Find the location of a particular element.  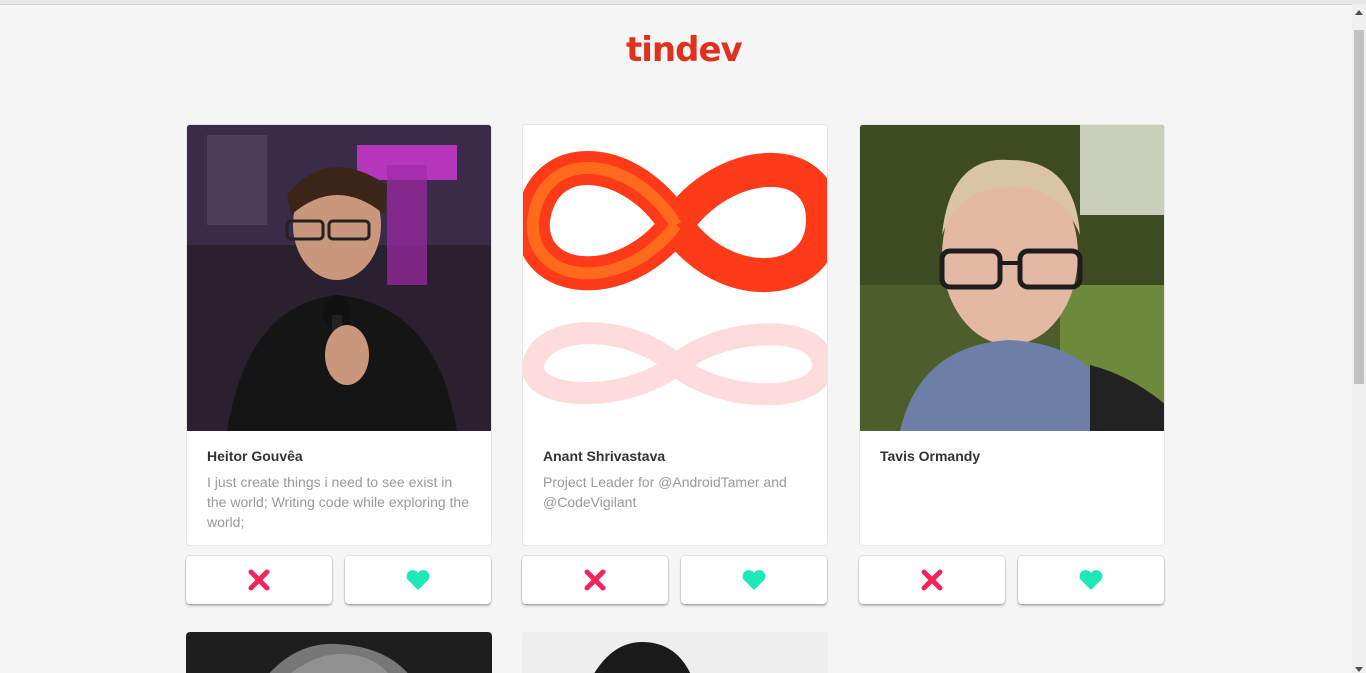

dev-name: Anant Shrivastava is located at coordinates (604, 456).